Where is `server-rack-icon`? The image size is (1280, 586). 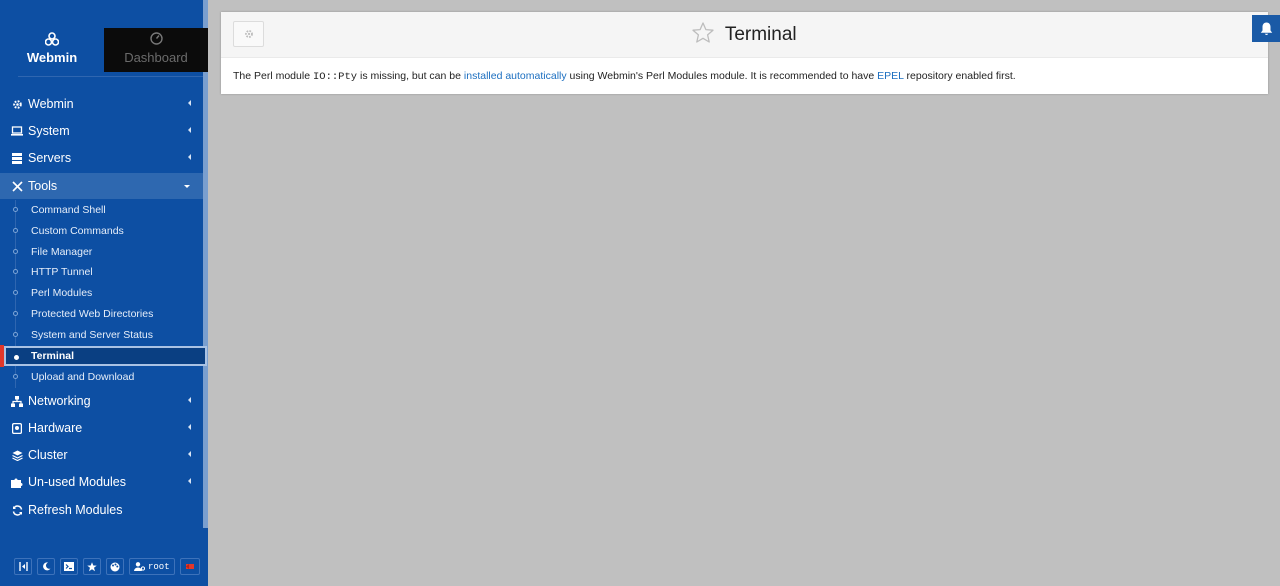
server-rack-icon is located at coordinates (17, 158).